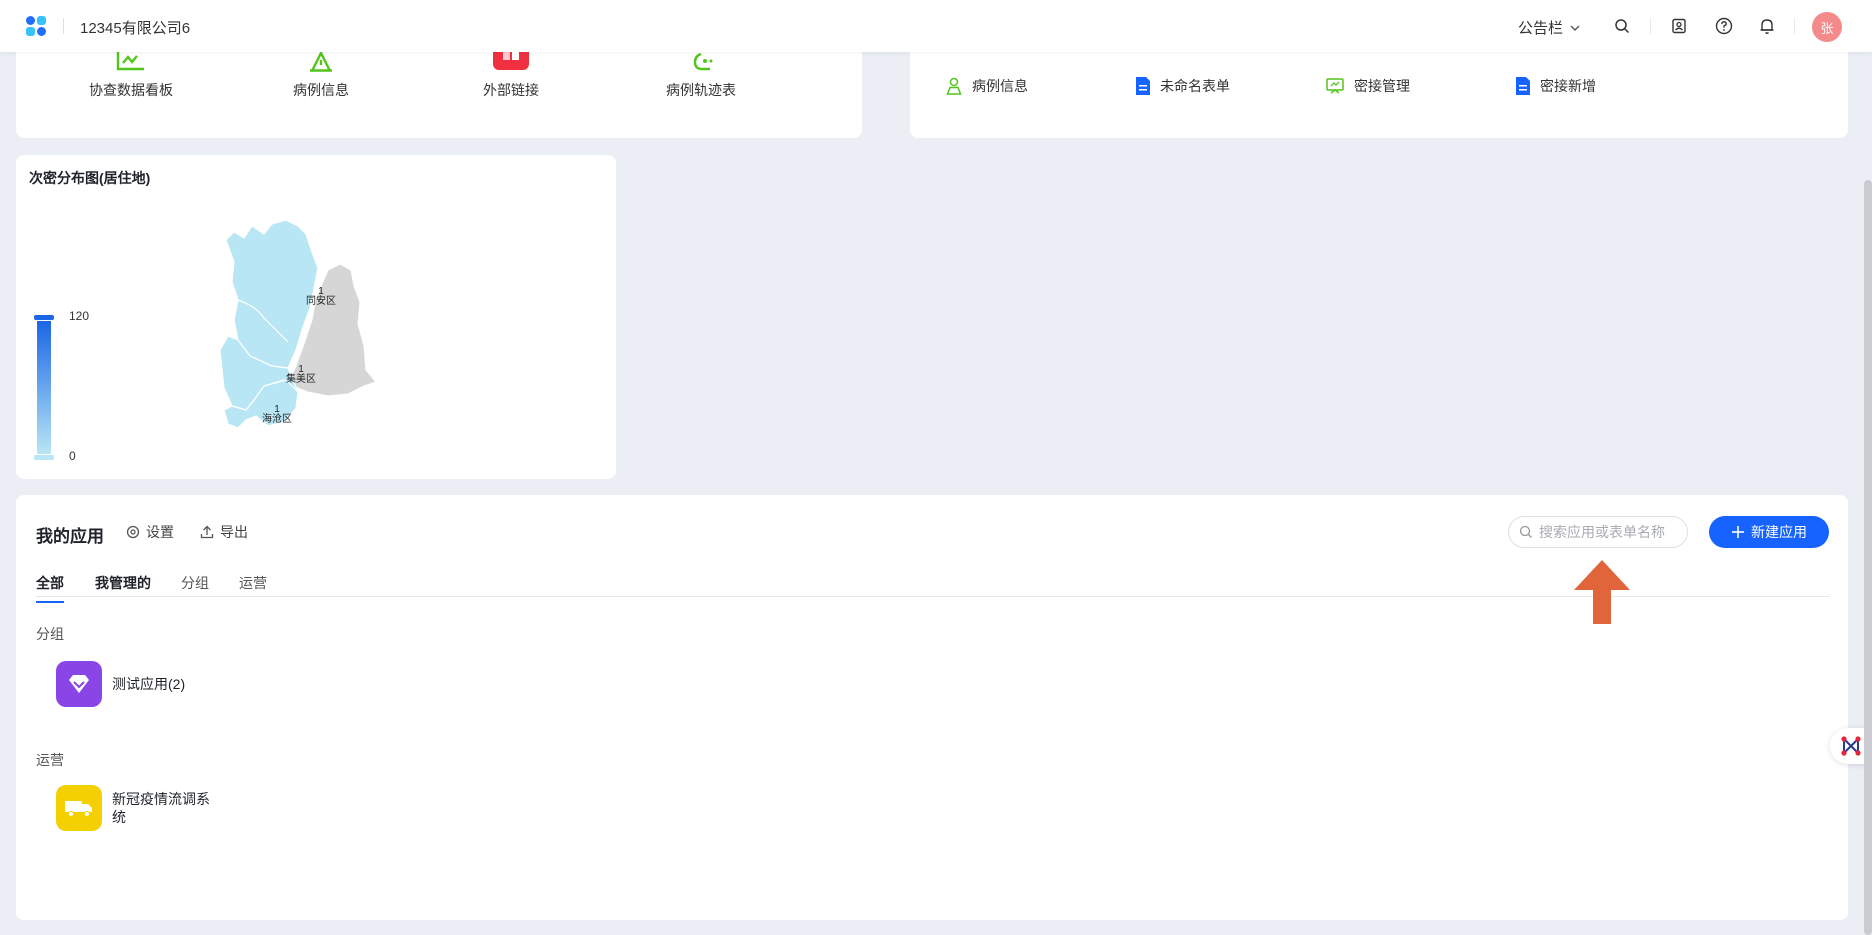  Describe the element at coordinates (933, 588) in the screenshot. I see `app-tabs: 全部 我管理的 分组 运营` at that location.